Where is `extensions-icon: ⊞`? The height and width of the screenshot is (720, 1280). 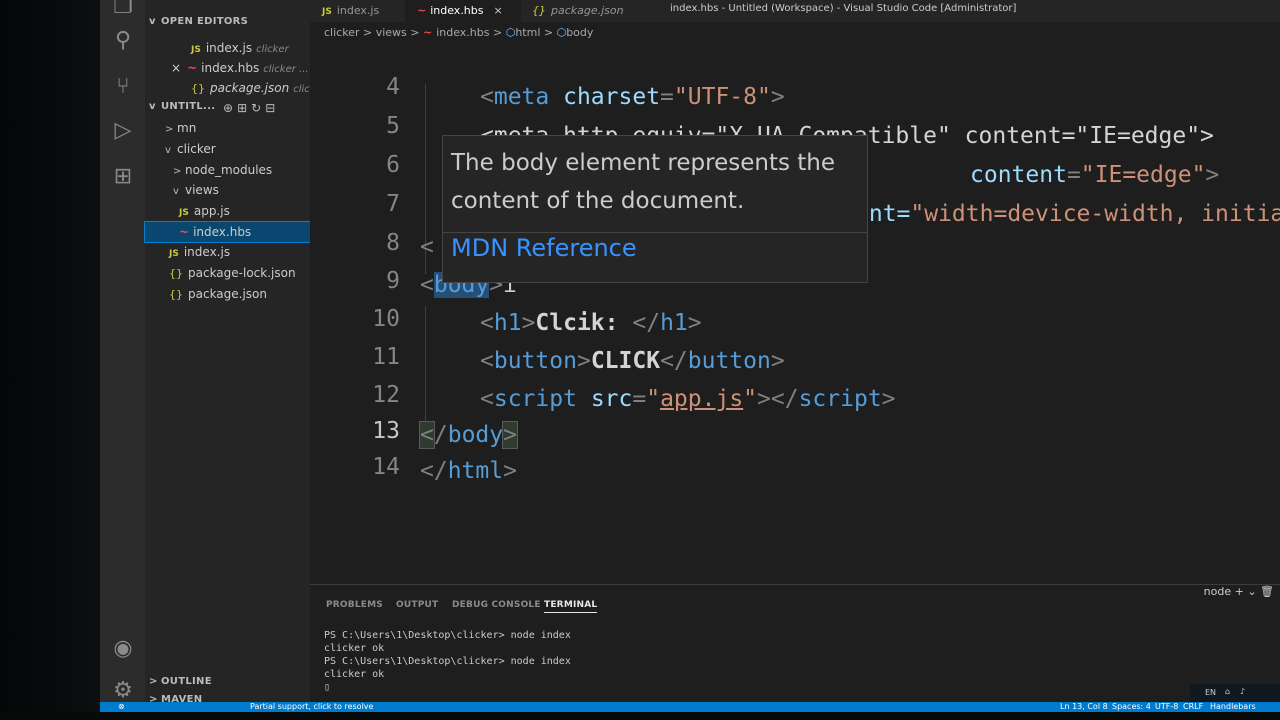
extensions-icon: ⊞ is located at coordinates (123, 177).